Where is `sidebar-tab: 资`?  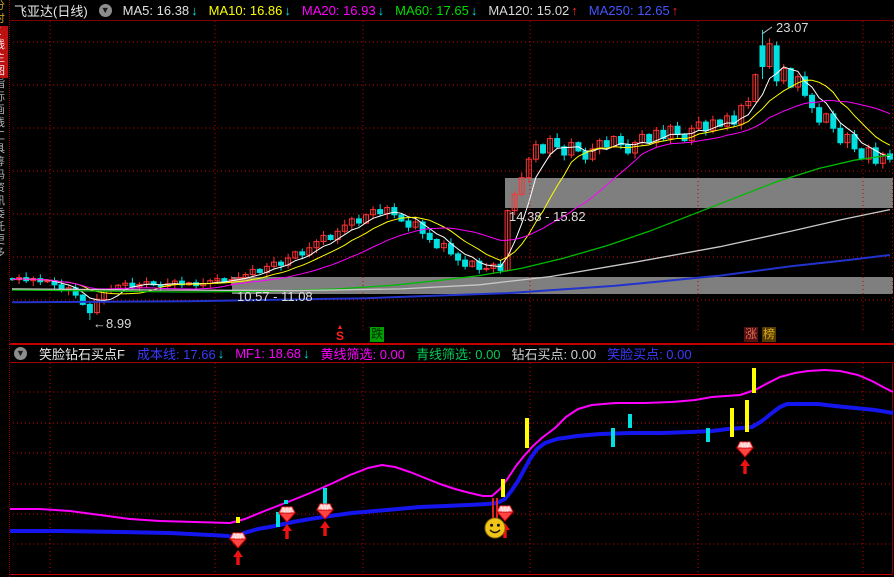
sidebar-tab: 资 is located at coordinates (4, 188).